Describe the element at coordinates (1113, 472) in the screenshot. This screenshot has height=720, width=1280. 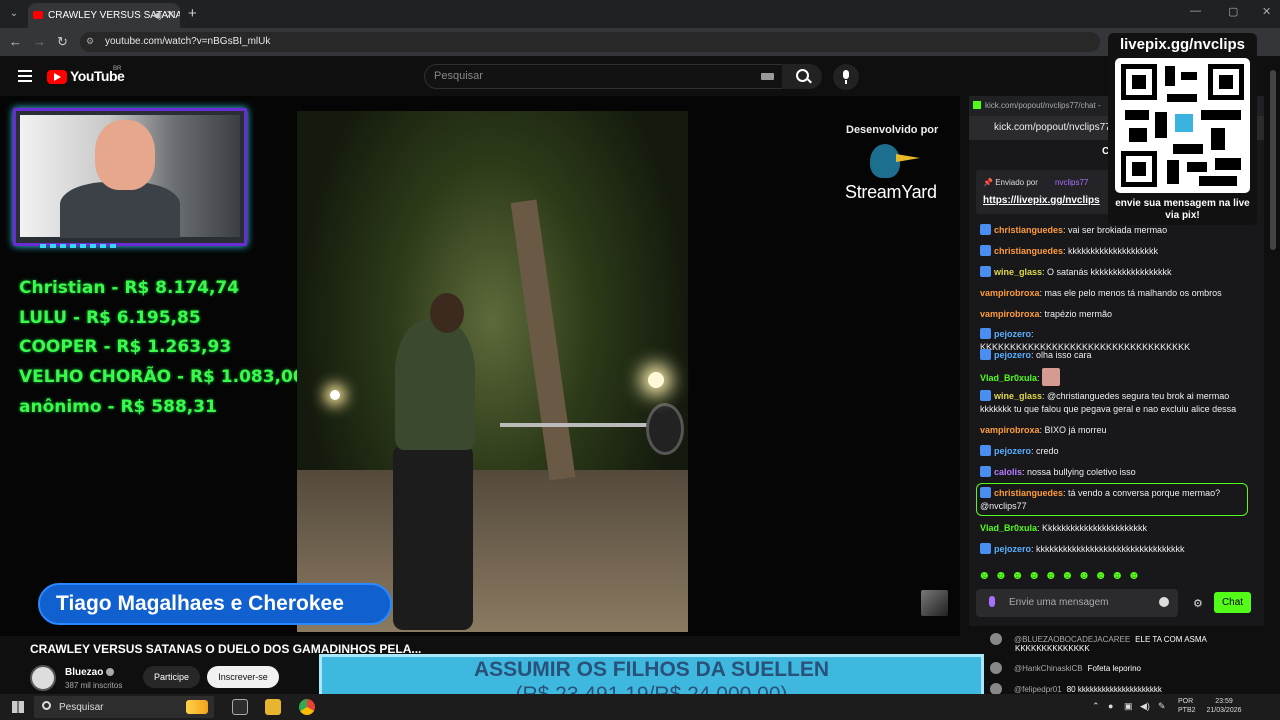
I see `chat-message: calolis: nossa bullying coletivo isso` at that location.